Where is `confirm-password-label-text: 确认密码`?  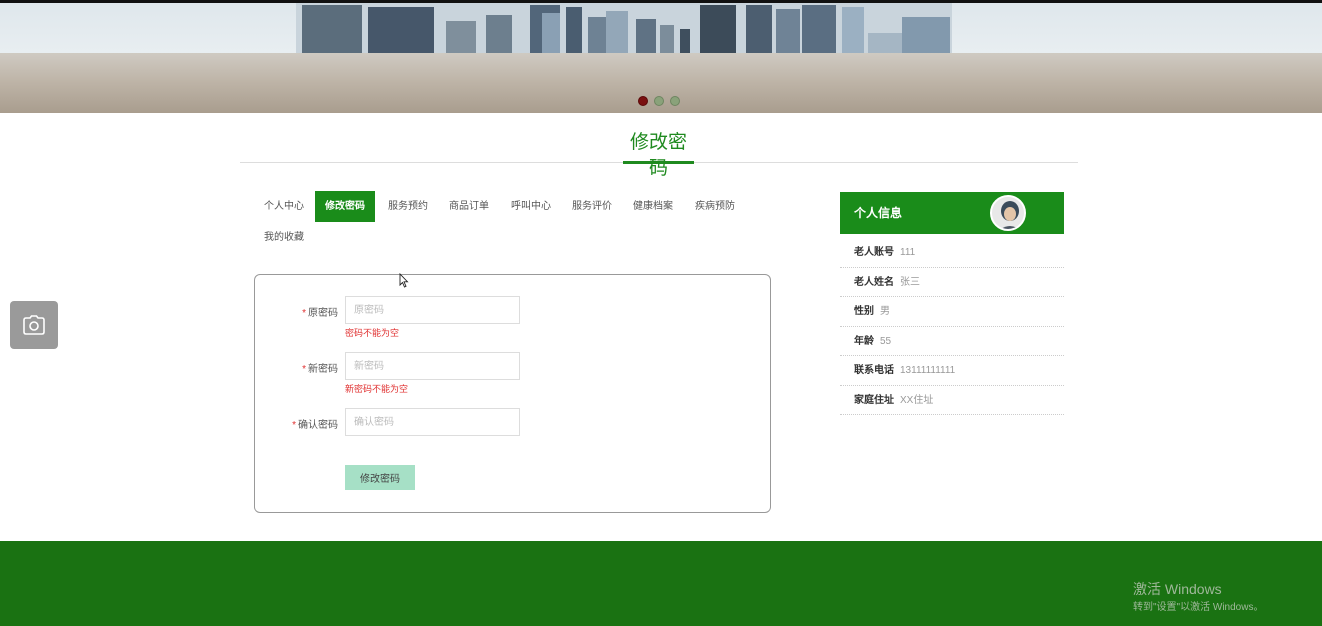
confirm-password-label-text: 确认密码 is located at coordinates (318, 425).